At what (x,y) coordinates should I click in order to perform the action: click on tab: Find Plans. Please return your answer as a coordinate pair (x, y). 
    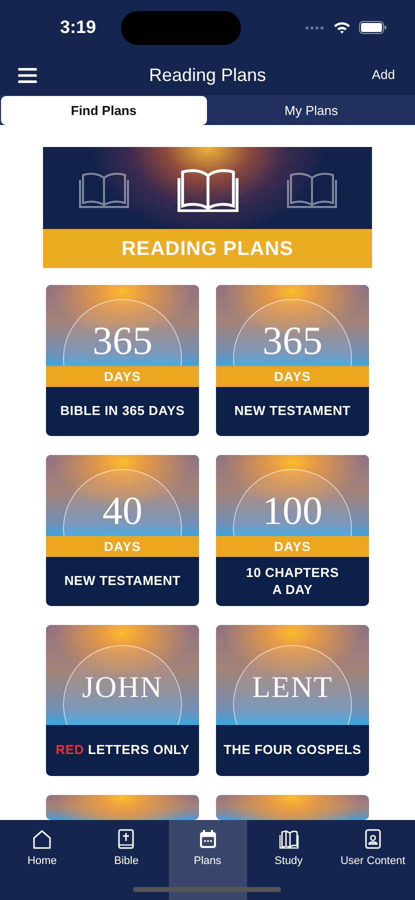
    Looking at the image, I should click on (103, 110).